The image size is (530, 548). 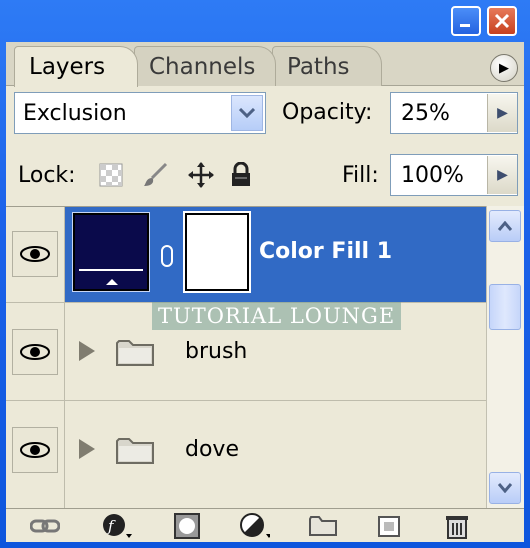 What do you see at coordinates (505, 307) in the screenshot?
I see `scroll-thumb` at bounding box center [505, 307].